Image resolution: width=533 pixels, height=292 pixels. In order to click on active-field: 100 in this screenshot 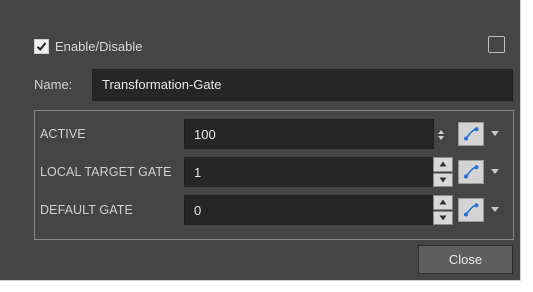, I will do `click(309, 134)`.